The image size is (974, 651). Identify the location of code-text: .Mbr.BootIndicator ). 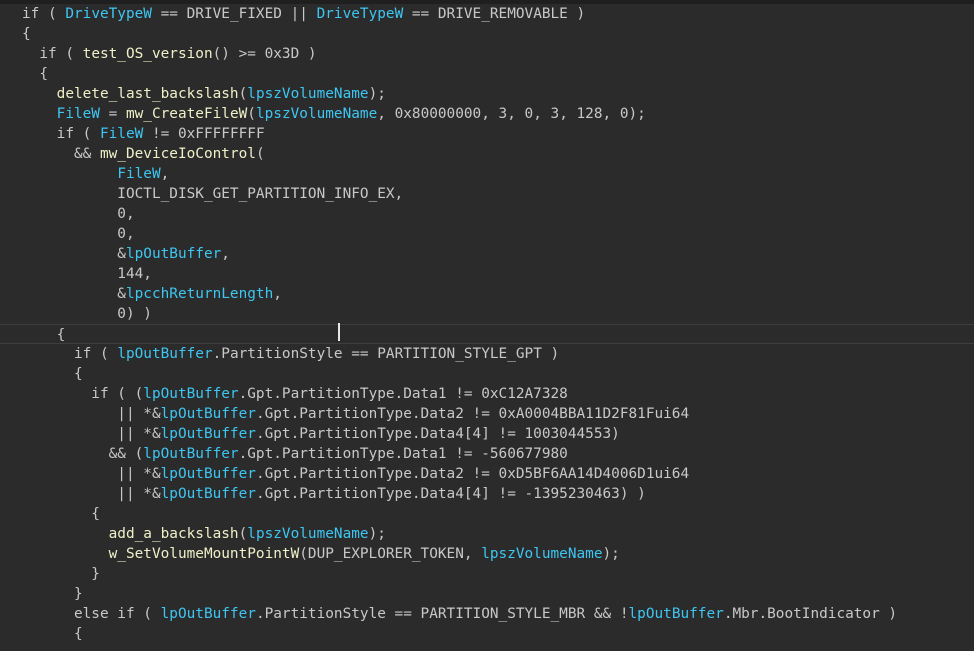
(810, 614).